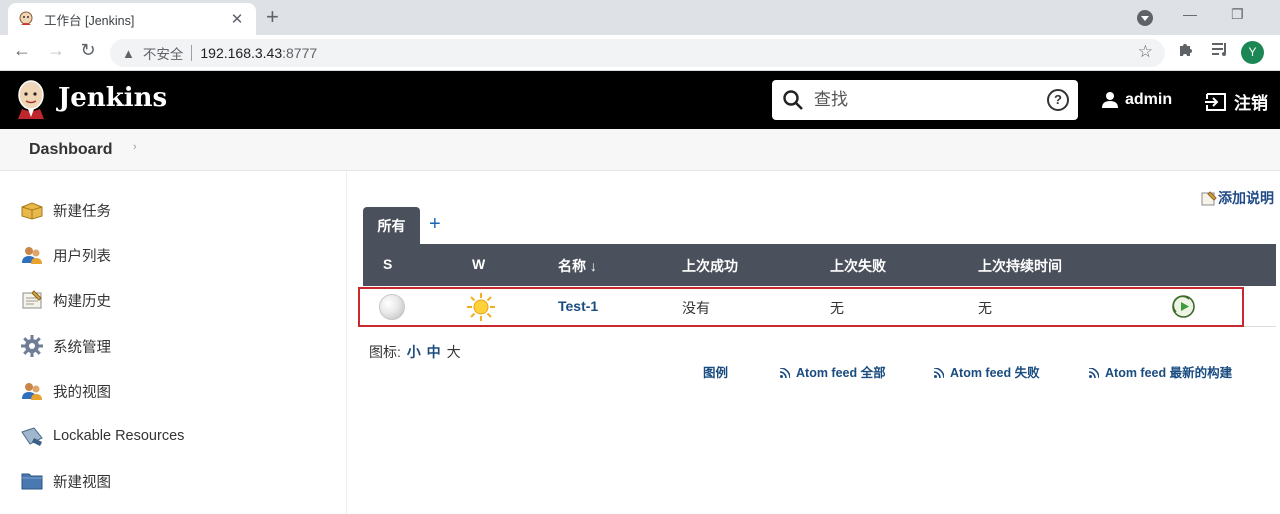  I want to click on sidebar-item-my-views: 我的视图, so click(65, 391).